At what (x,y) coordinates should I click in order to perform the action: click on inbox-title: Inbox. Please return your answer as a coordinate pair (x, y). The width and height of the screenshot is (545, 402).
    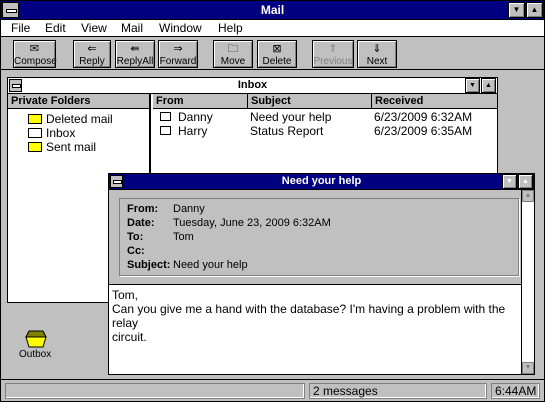
    Looking at the image, I should click on (252, 85).